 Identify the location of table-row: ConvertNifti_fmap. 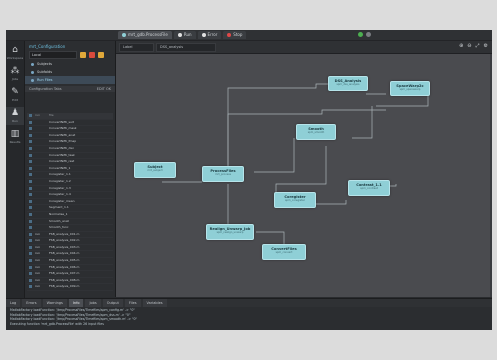
(70, 142).